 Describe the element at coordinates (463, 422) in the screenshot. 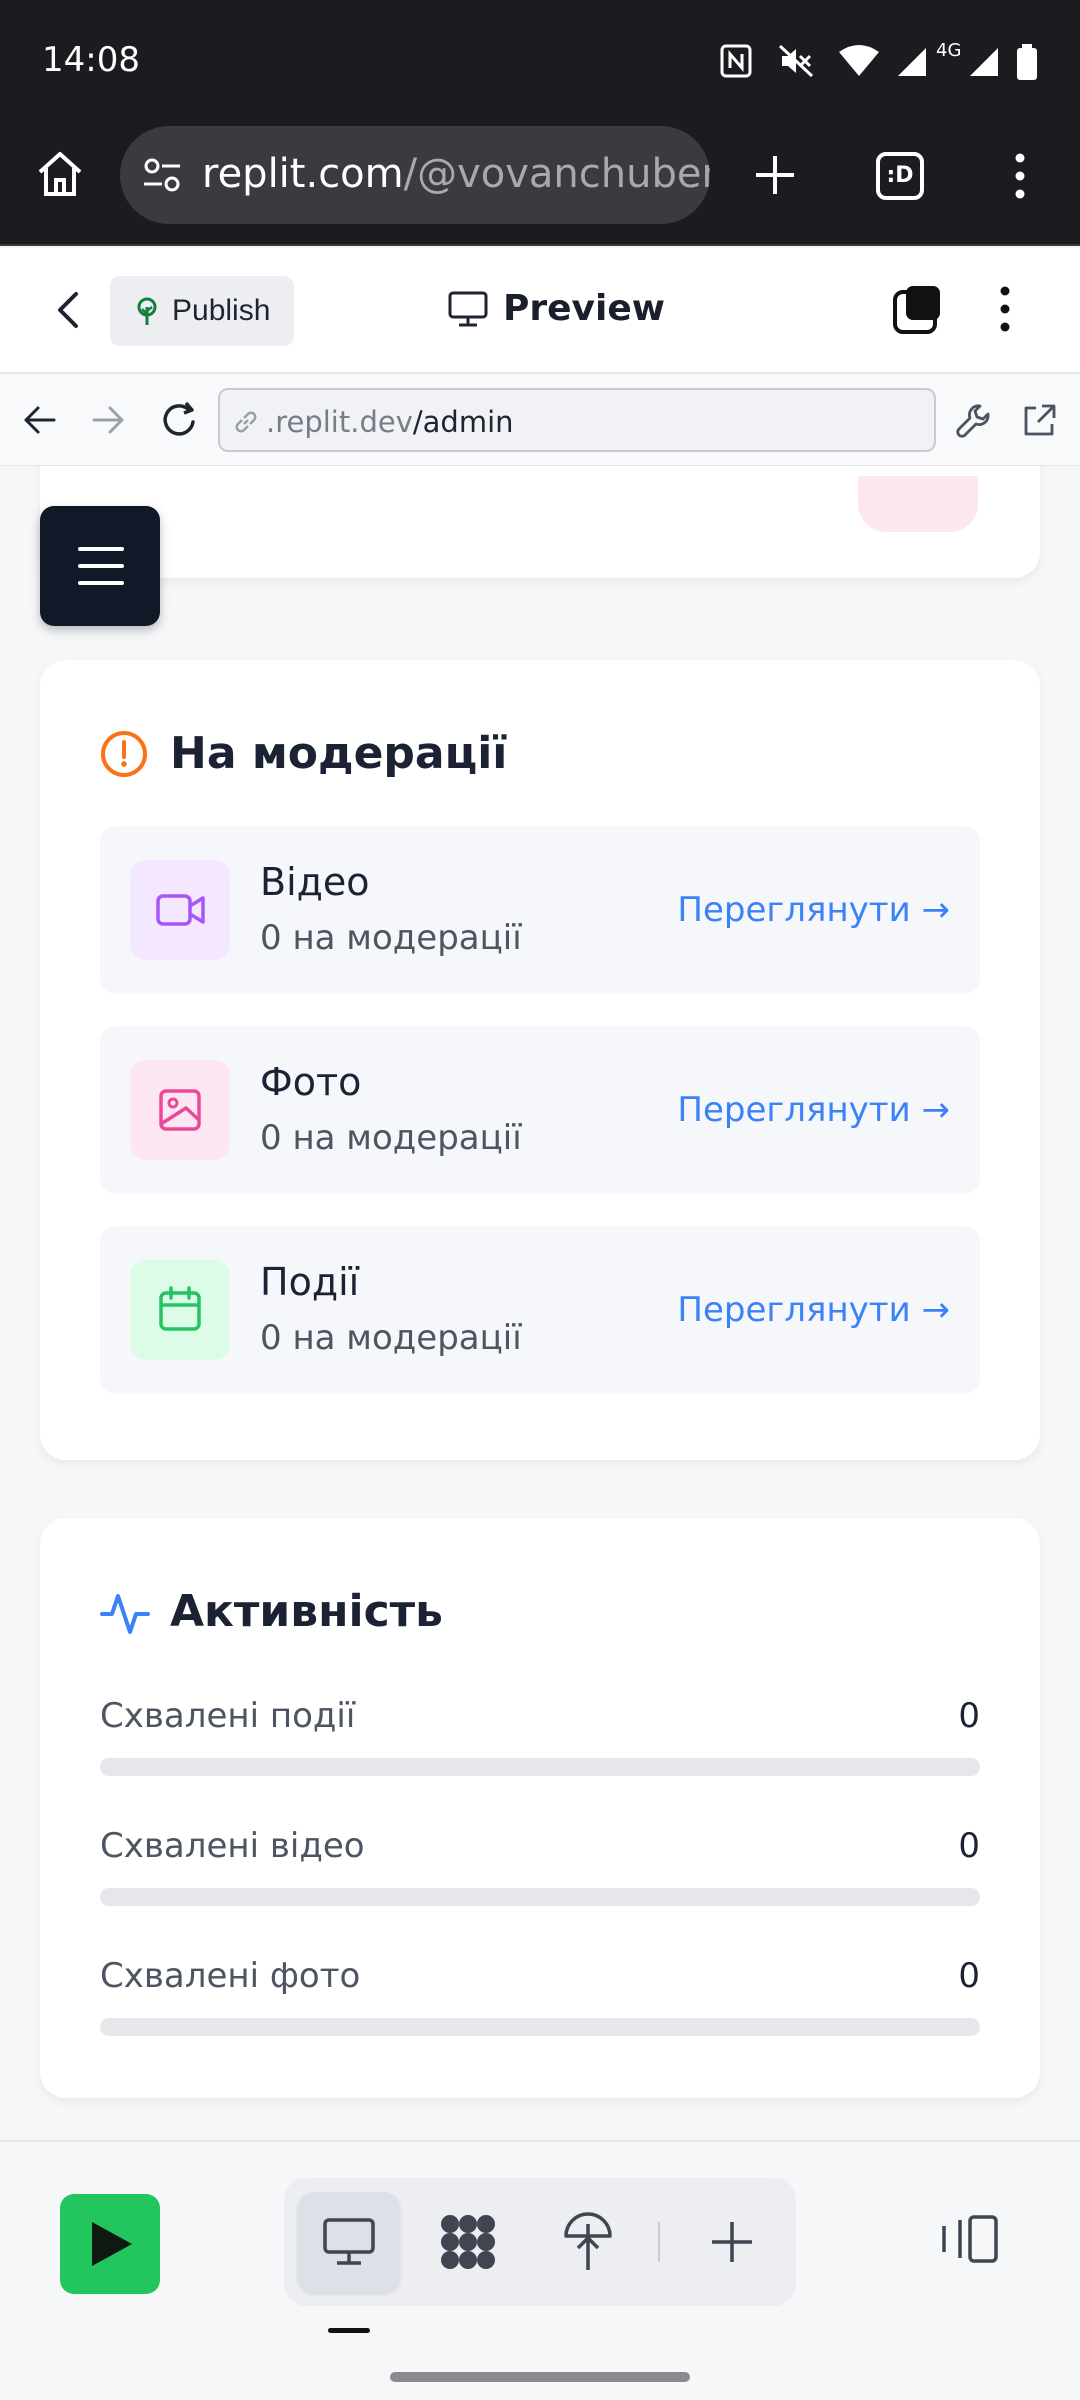

I see `preview-url-path: /admin` at that location.